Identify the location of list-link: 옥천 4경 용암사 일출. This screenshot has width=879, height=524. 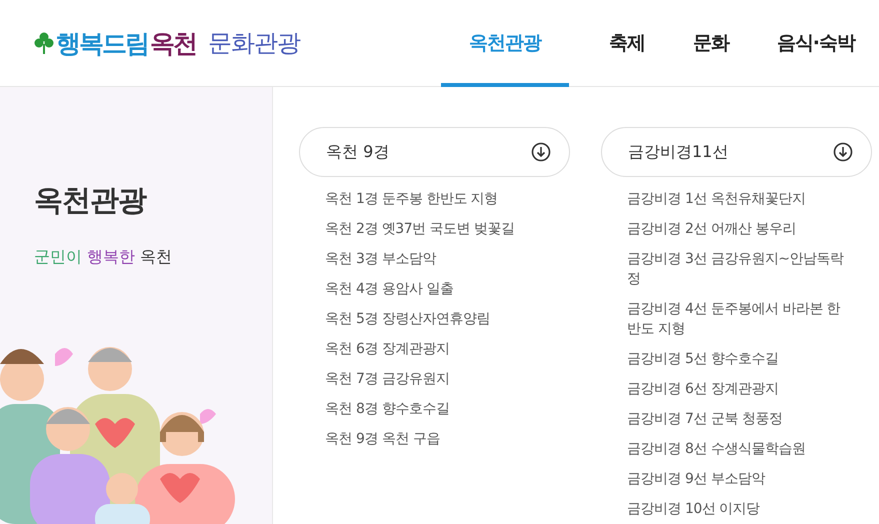
(435, 289).